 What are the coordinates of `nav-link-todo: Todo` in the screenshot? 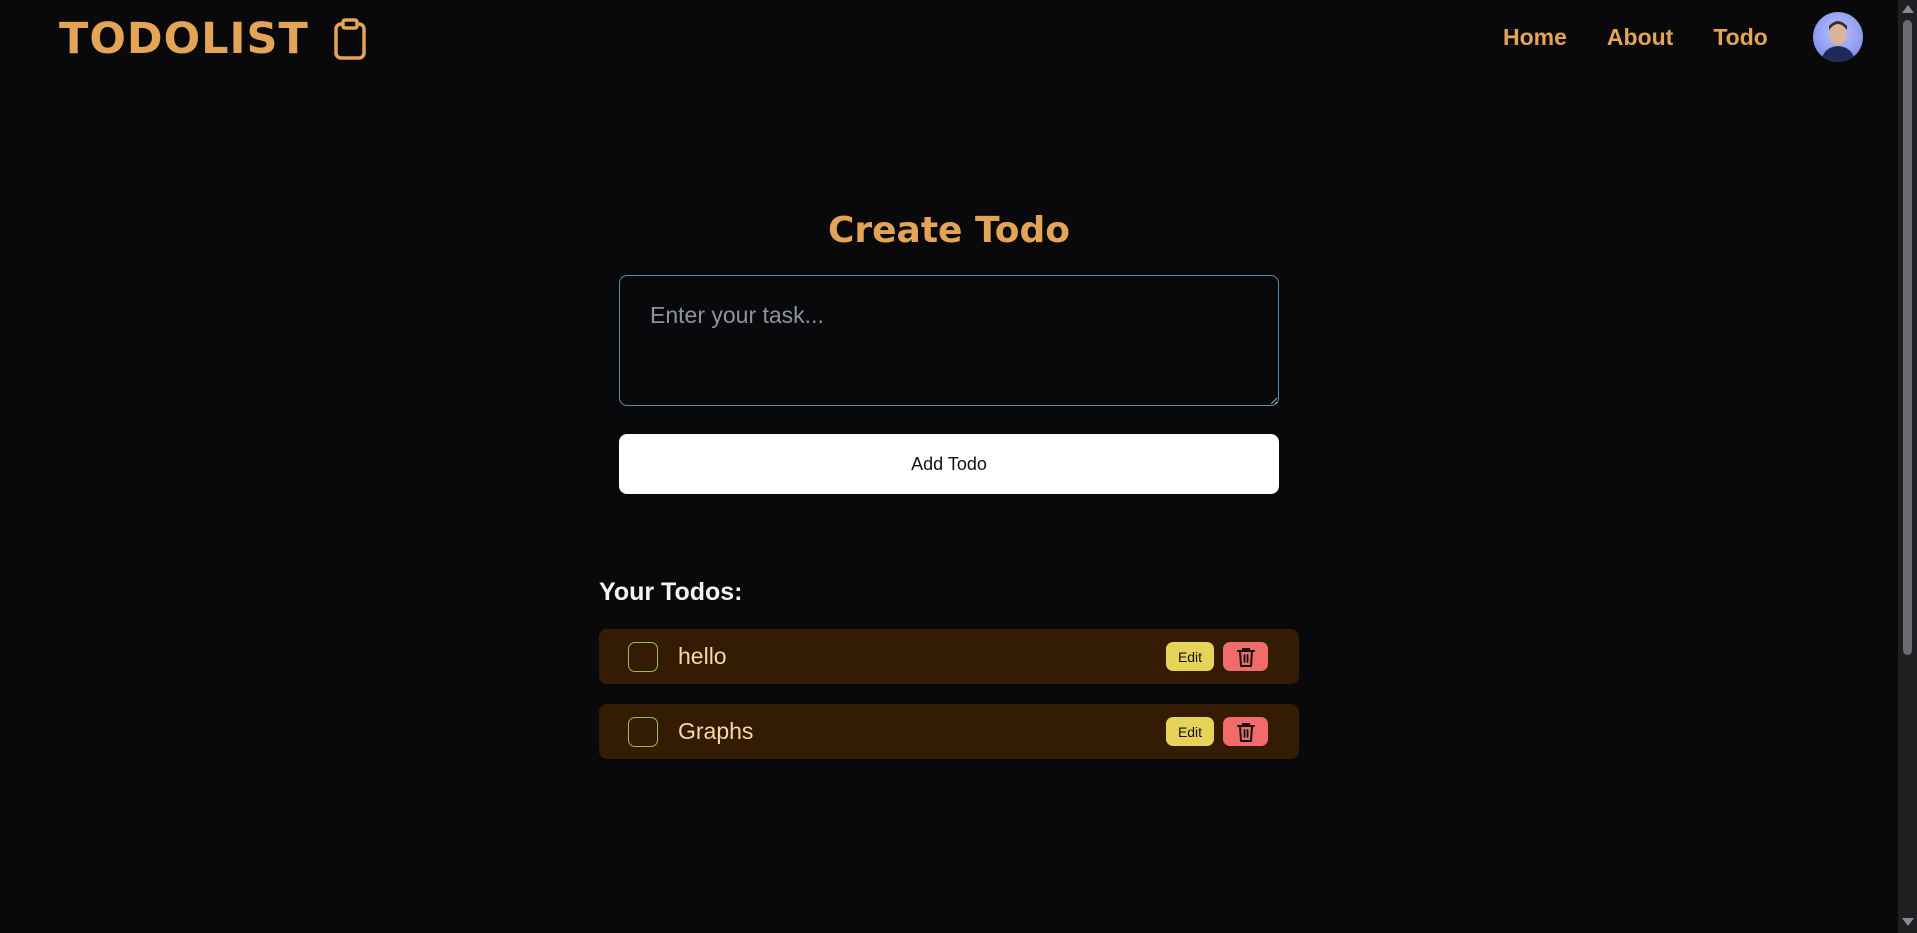 It's located at (1740, 37).